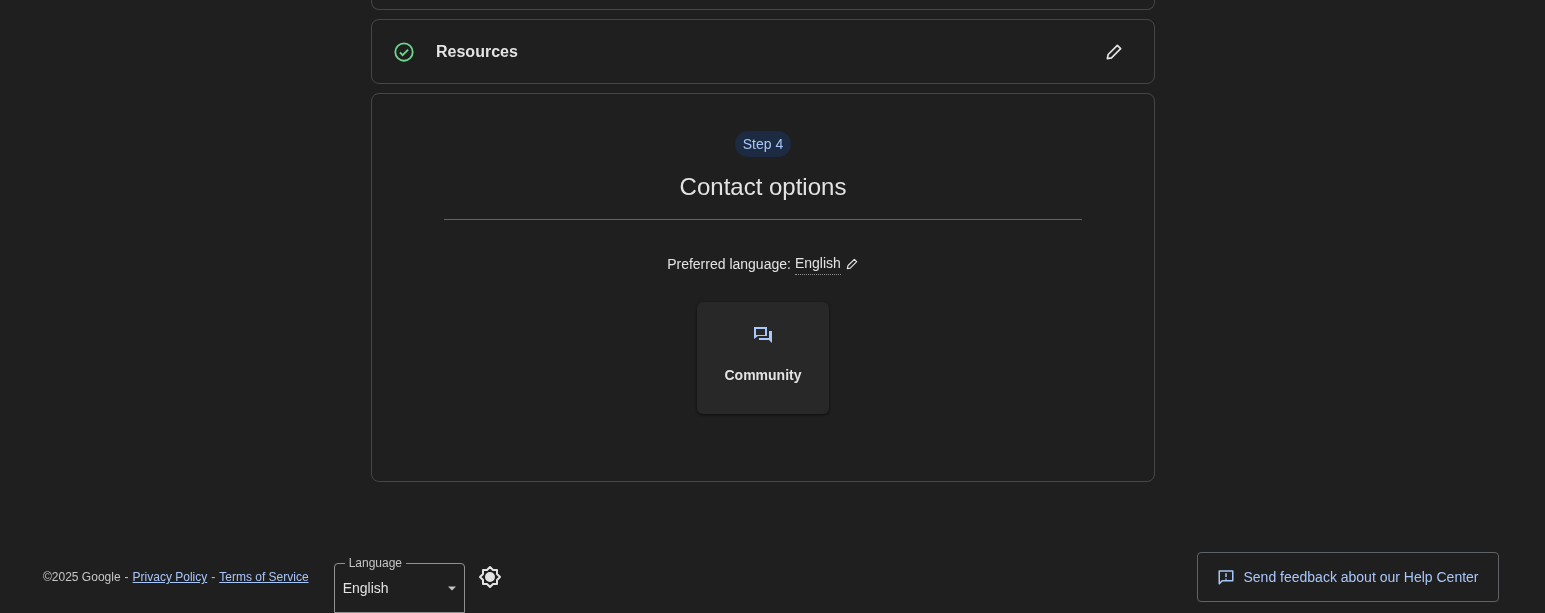  I want to click on feedback-button: Send feedback about our Help Center, so click(1348, 577).